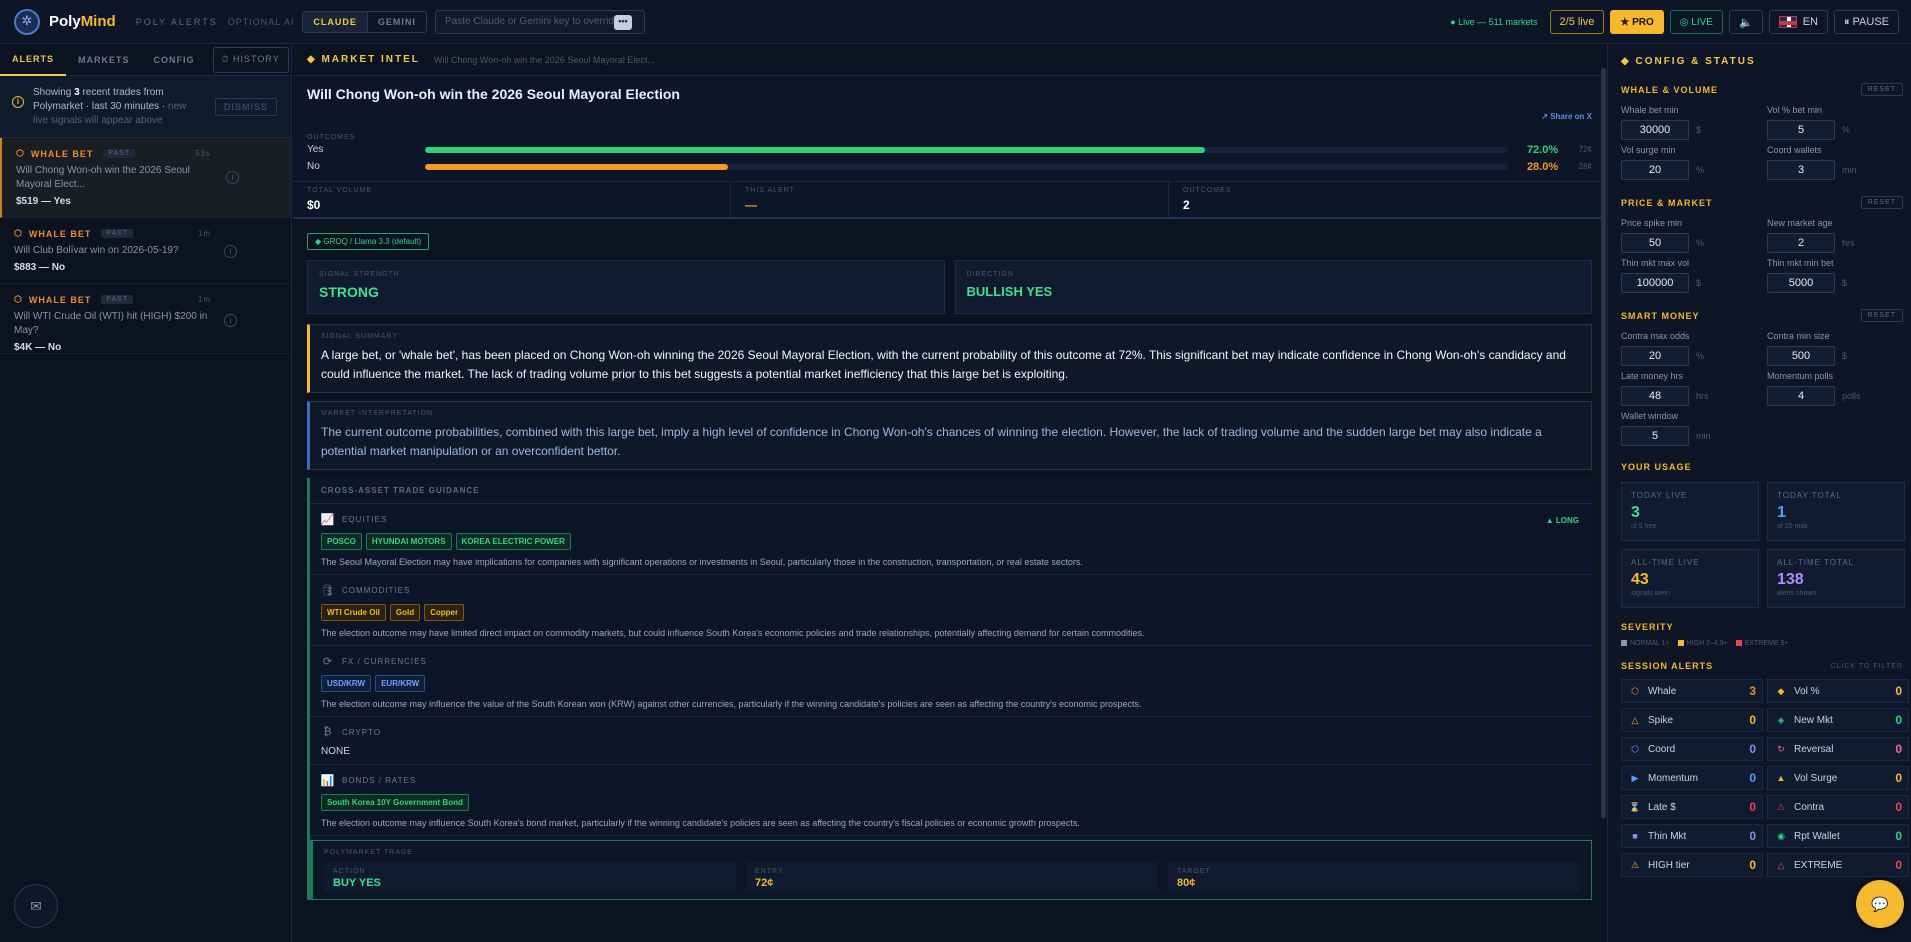 The image size is (1911, 942). I want to click on share-on-x-link: ↗ Share on X, so click(1566, 116).